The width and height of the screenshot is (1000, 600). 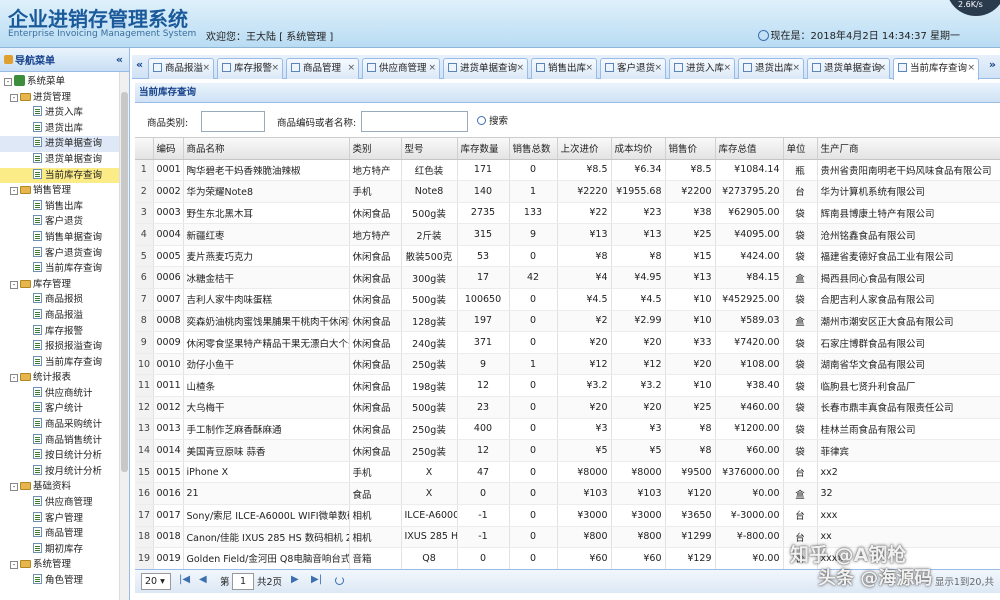 I want to click on tab: 退货出库 ×, so click(x=771, y=68).